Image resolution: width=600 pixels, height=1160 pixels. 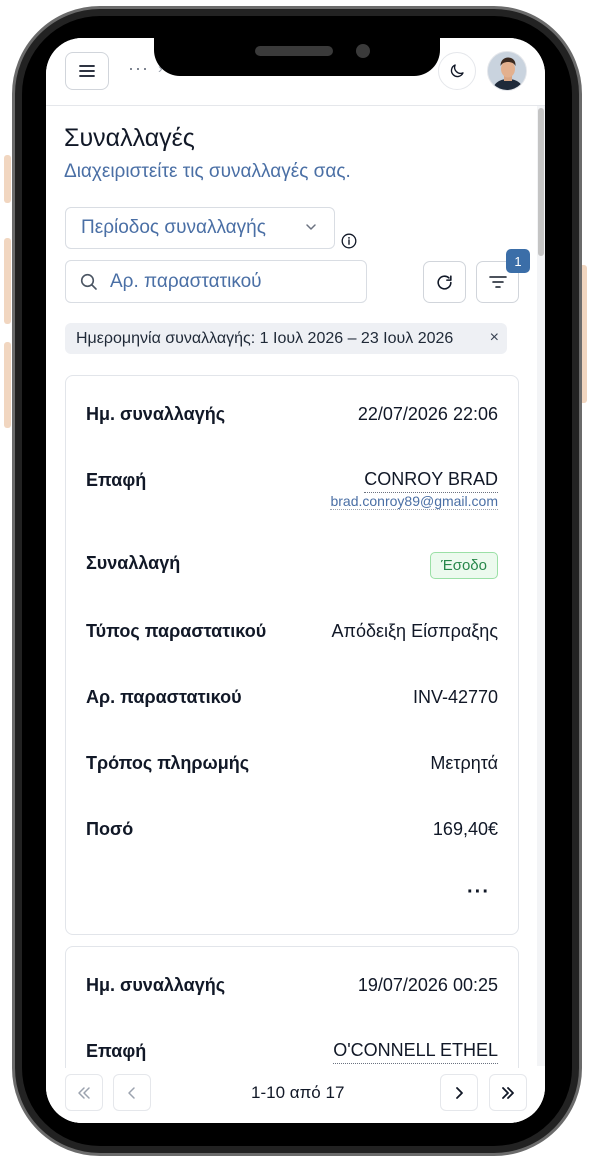 What do you see at coordinates (110, 829) in the screenshot?
I see `amount-label: Ποσό` at bounding box center [110, 829].